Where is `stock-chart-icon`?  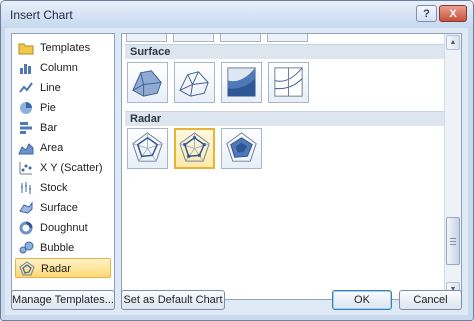
stock-chart-icon is located at coordinates (26, 188).